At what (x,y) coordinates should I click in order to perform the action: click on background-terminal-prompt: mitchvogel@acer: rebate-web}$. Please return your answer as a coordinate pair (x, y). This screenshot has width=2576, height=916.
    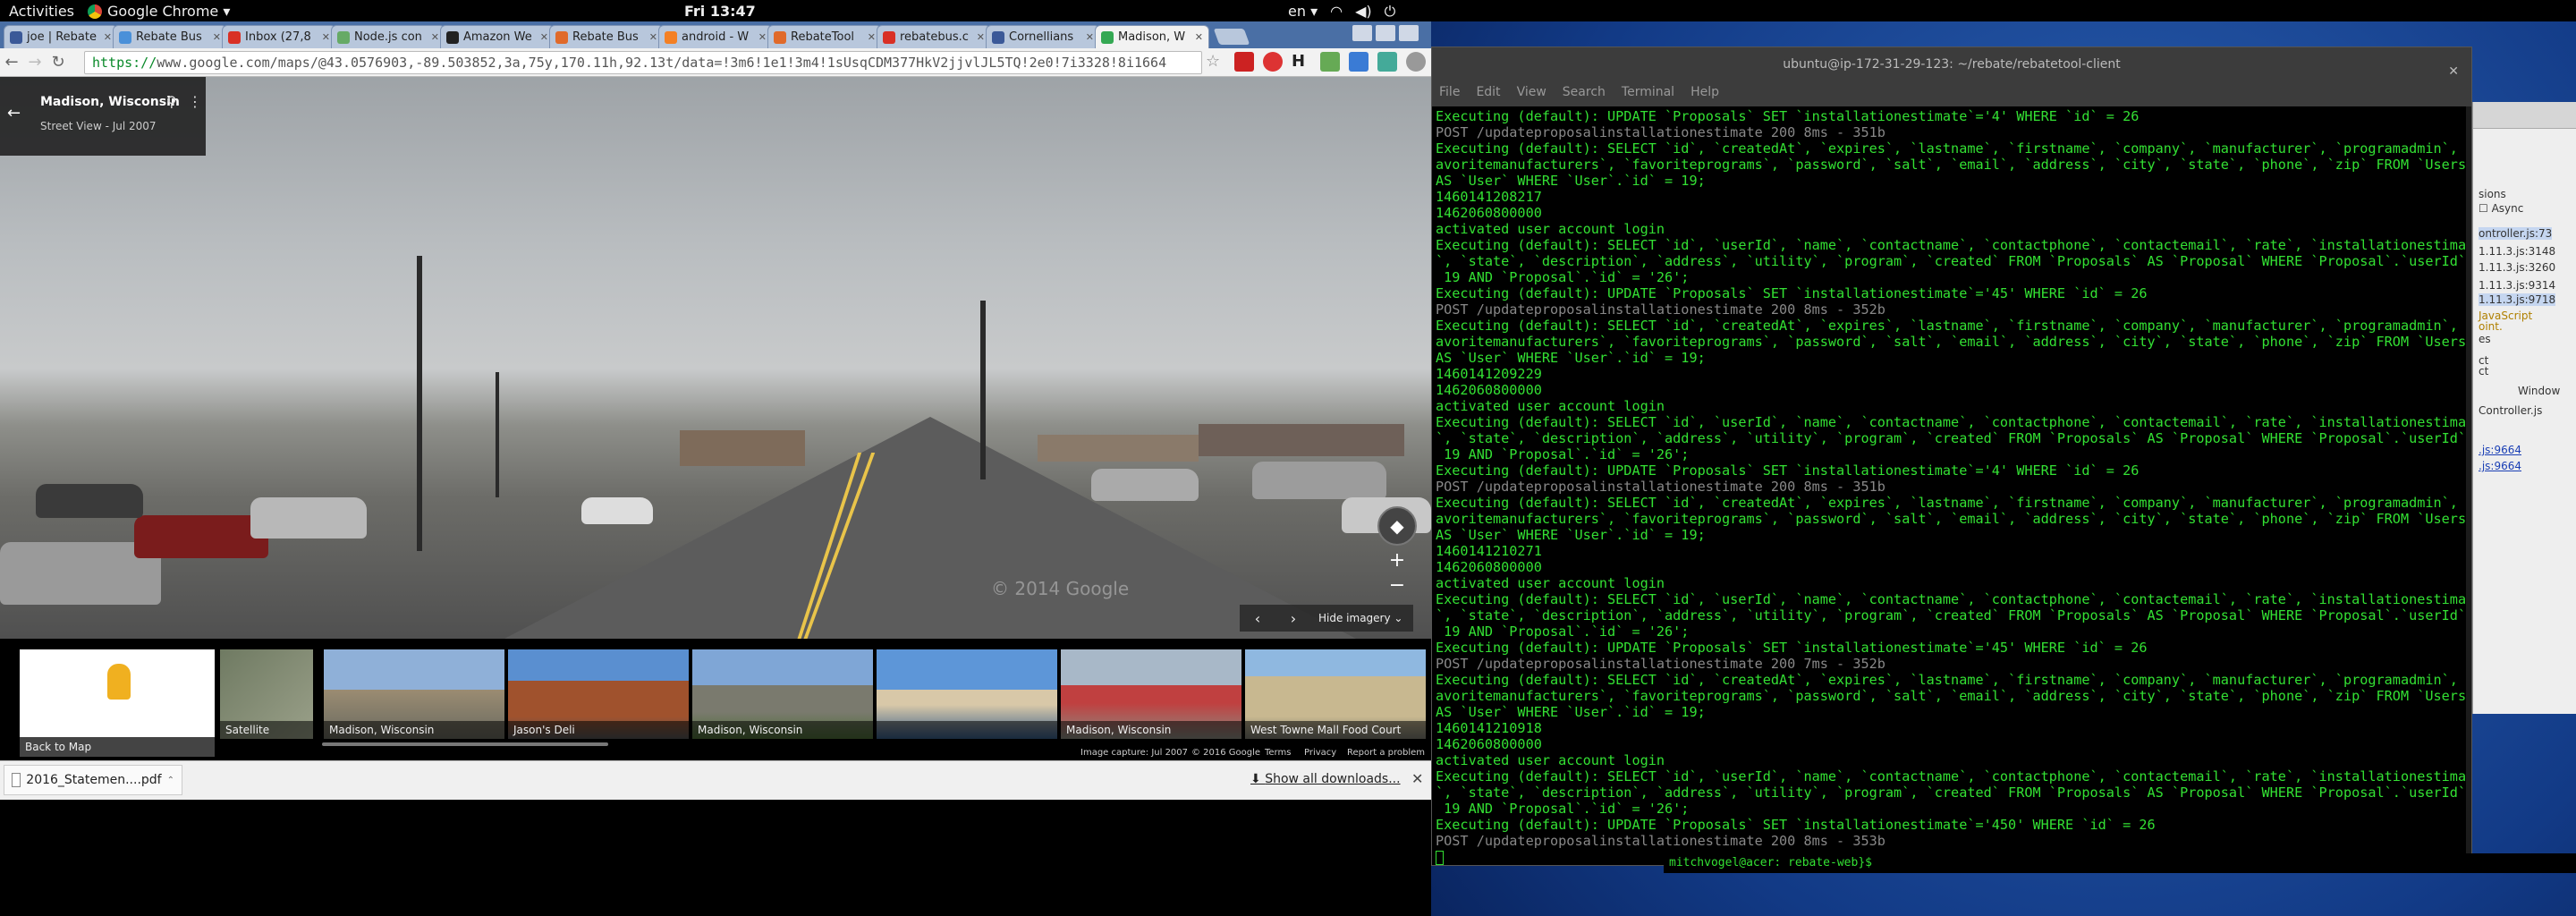
    Looking at the image, I should click on (2120, 863).